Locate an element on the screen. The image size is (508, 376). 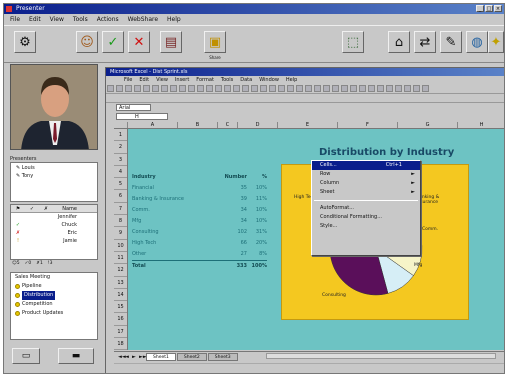
table-row: Other 27 8% is located at coordinates (199, 254).